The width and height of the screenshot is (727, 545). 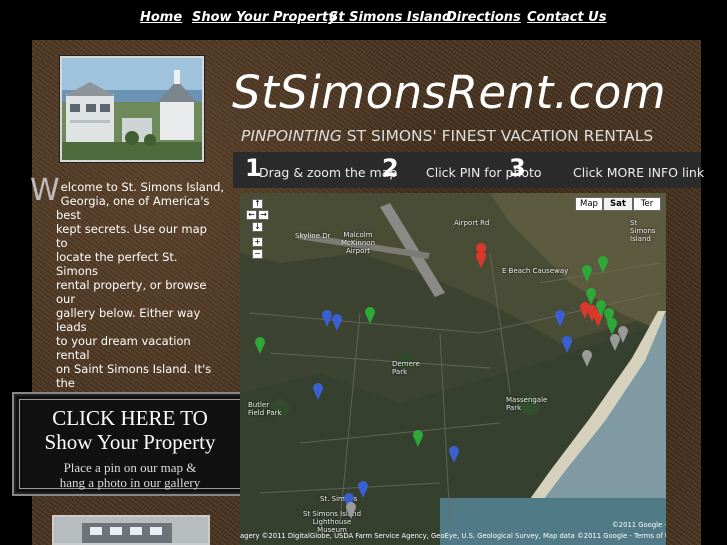 I want to click on cta-heading-line1: CLICK HERE TO, so click(x=130, y=418).